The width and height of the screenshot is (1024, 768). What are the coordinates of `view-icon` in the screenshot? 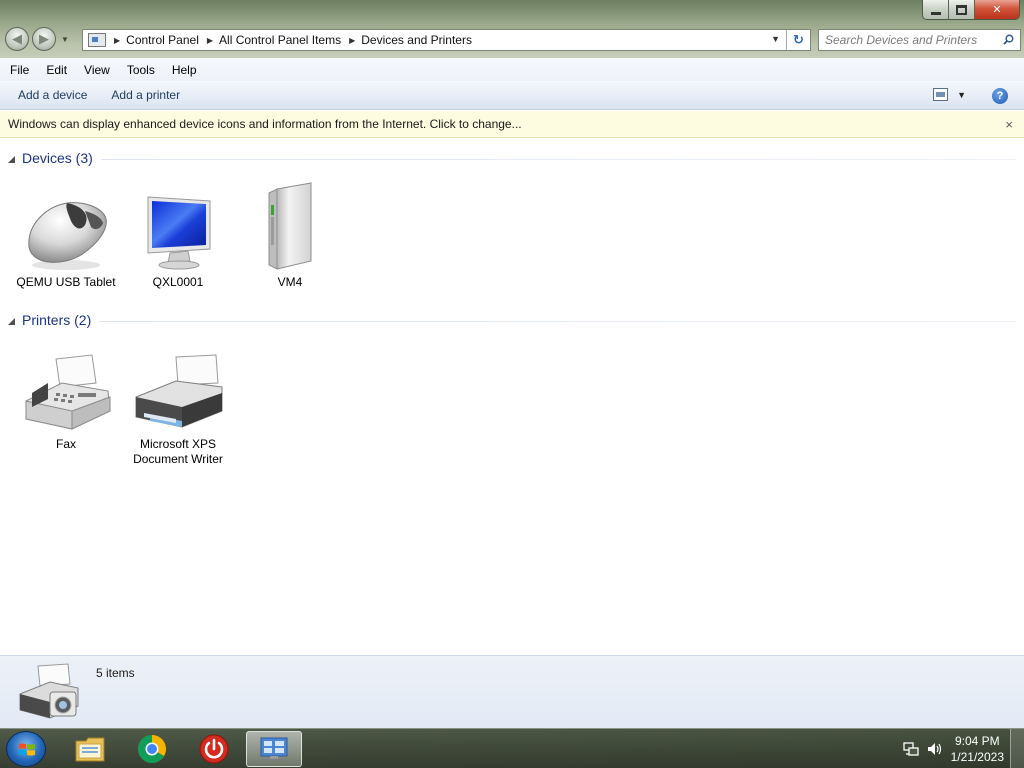 It's located at (941, 94).